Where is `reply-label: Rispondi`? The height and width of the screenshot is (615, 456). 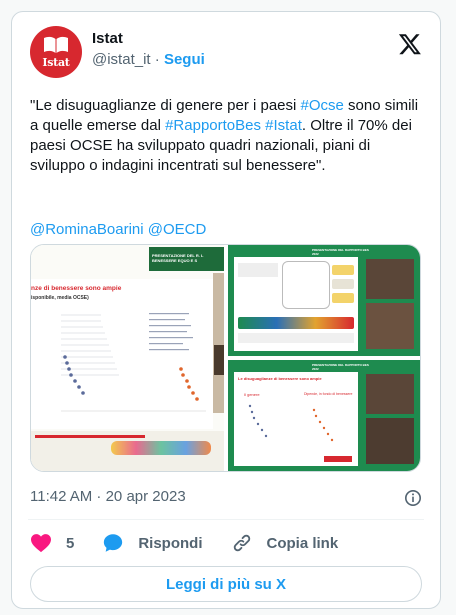 reply-label: Rispondi is located at coordinates (170, 543).